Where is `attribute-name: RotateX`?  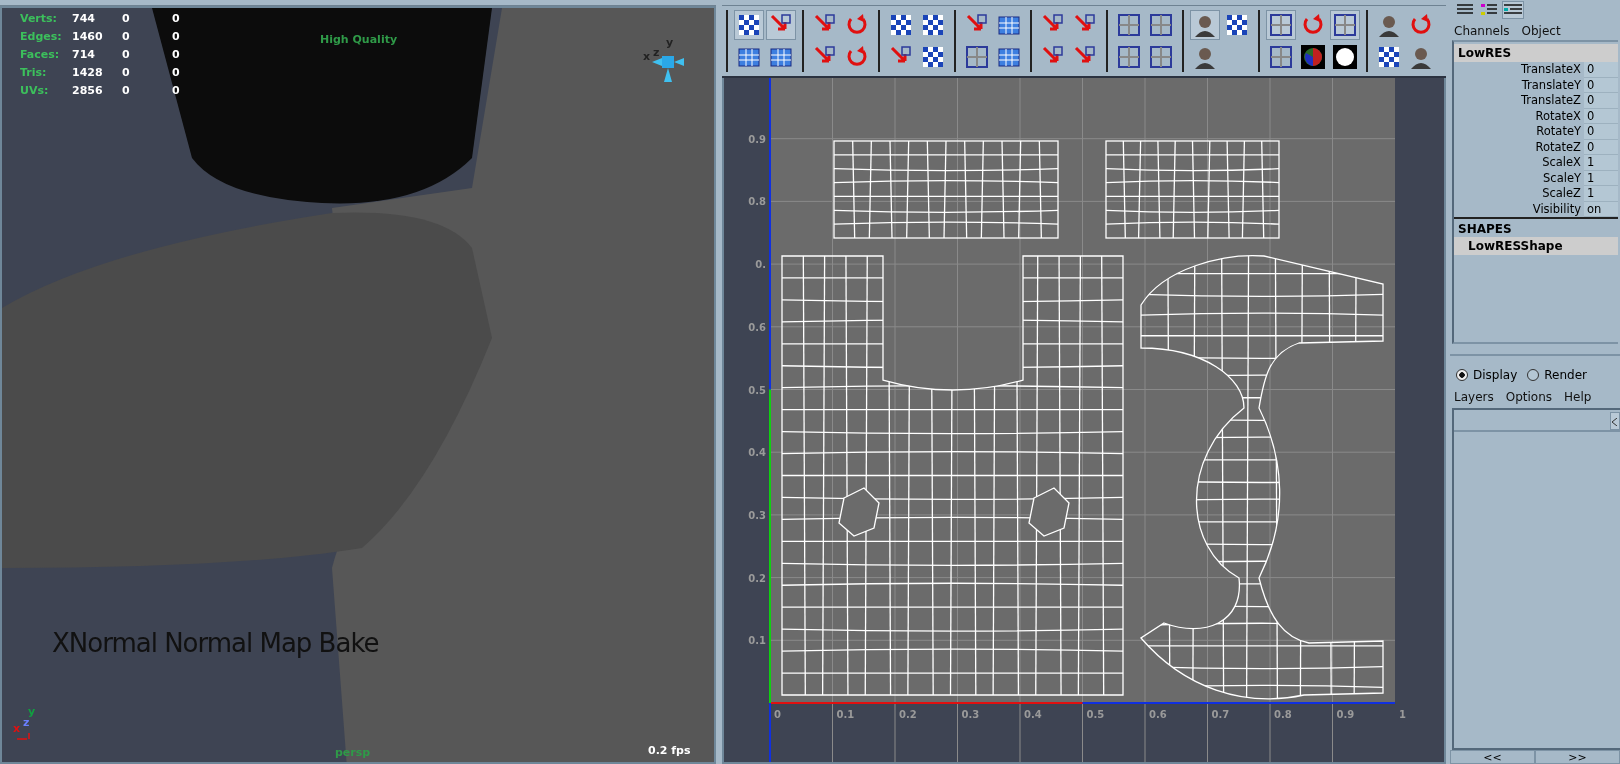
attribute-name: RotateX is located at coordinates (1558, 116).